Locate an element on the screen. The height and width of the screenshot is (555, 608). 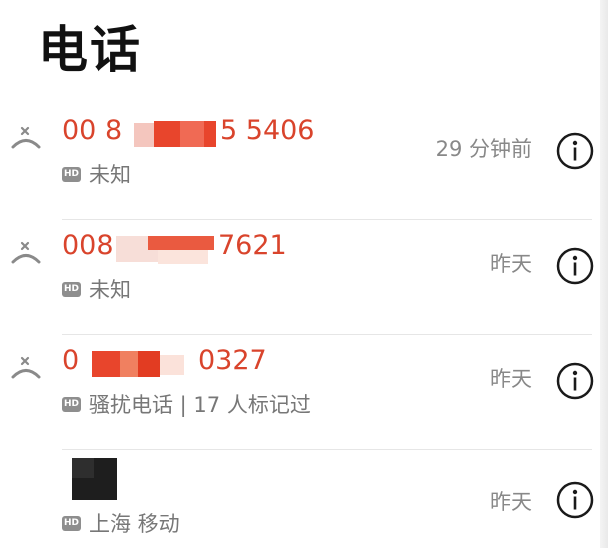
call-location: 上海 移动 is located at coordinates (134, 524).